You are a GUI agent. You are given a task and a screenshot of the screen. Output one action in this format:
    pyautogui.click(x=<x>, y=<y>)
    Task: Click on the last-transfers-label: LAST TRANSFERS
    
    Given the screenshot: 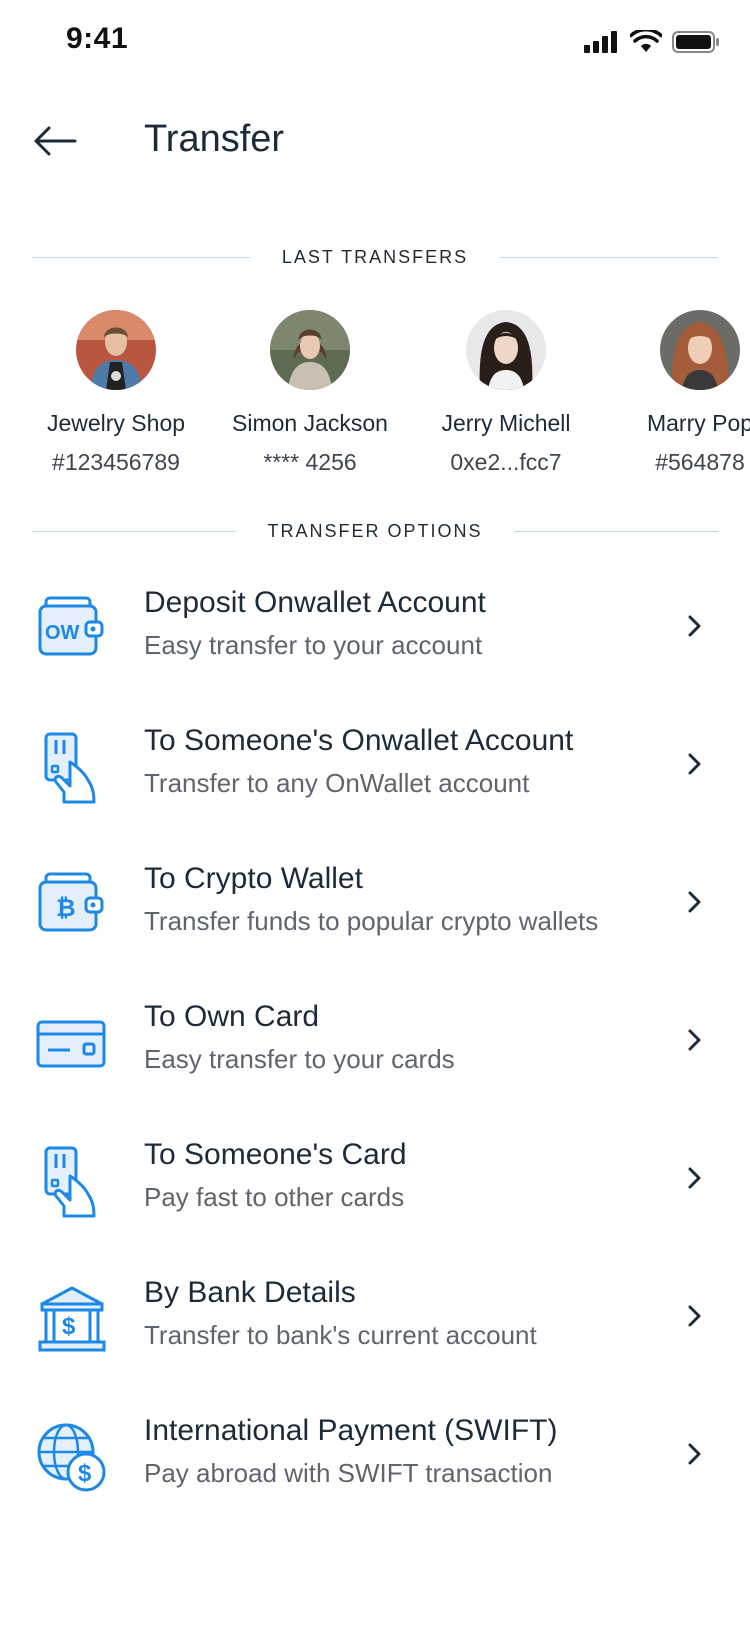 What is the action you would take?
    pyautogui.click(x=375, y=256)
    